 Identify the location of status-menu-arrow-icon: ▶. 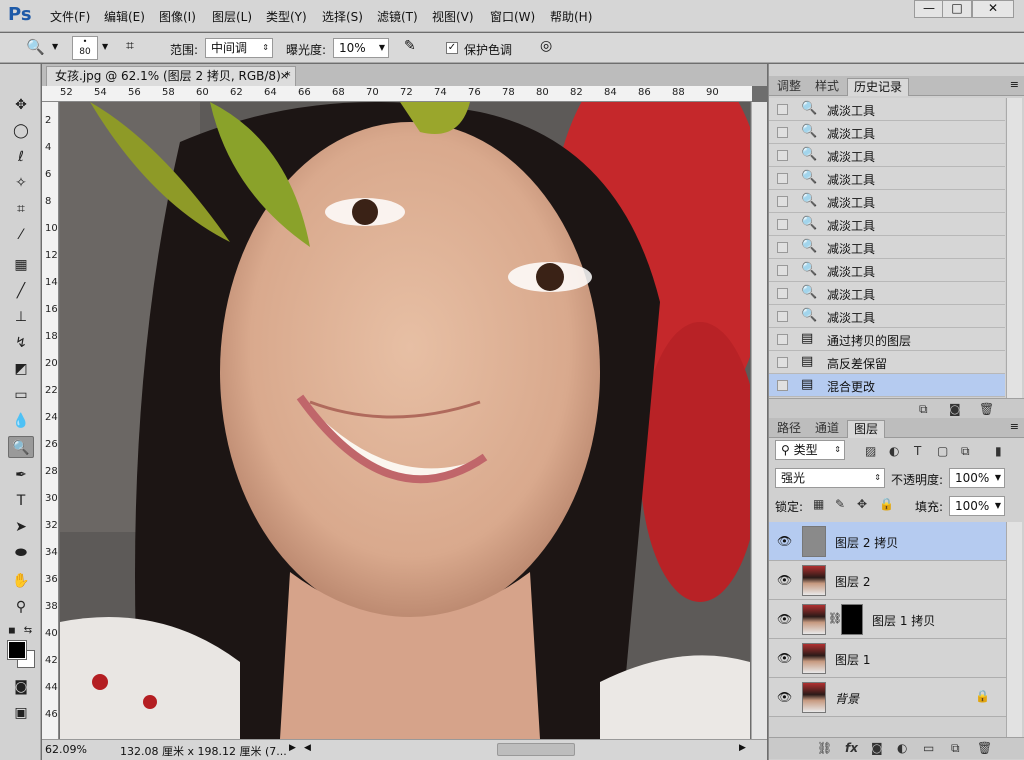
(292, 748).